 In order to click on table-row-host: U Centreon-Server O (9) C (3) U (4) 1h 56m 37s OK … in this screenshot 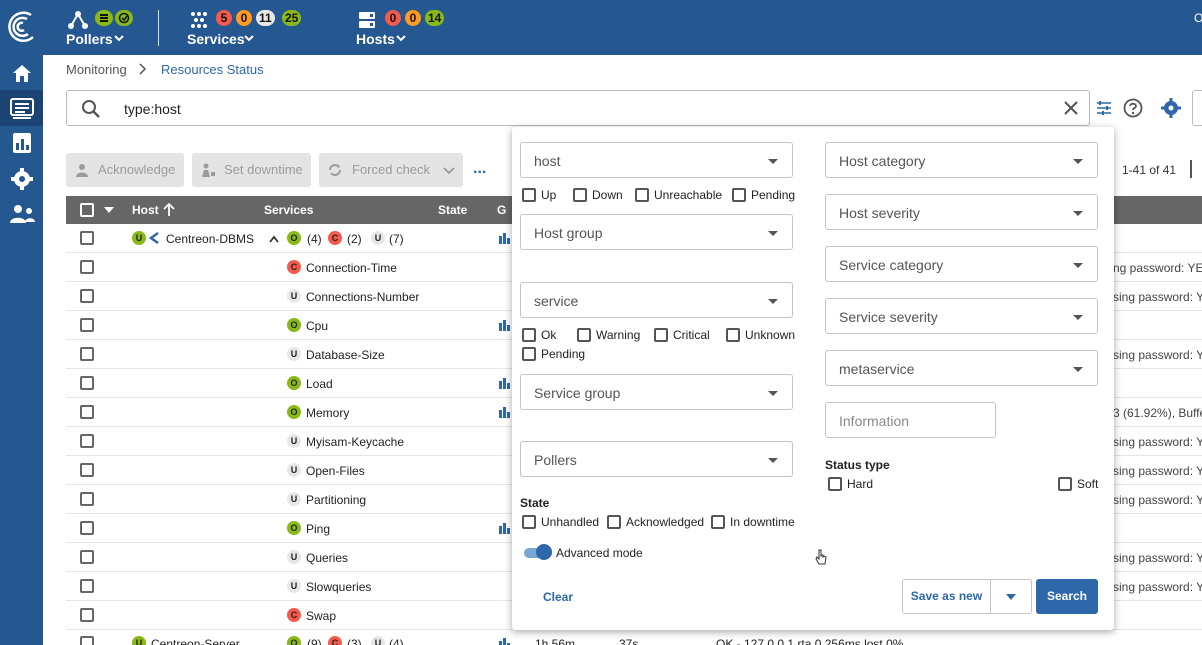, I will do `click(634, 637)`.